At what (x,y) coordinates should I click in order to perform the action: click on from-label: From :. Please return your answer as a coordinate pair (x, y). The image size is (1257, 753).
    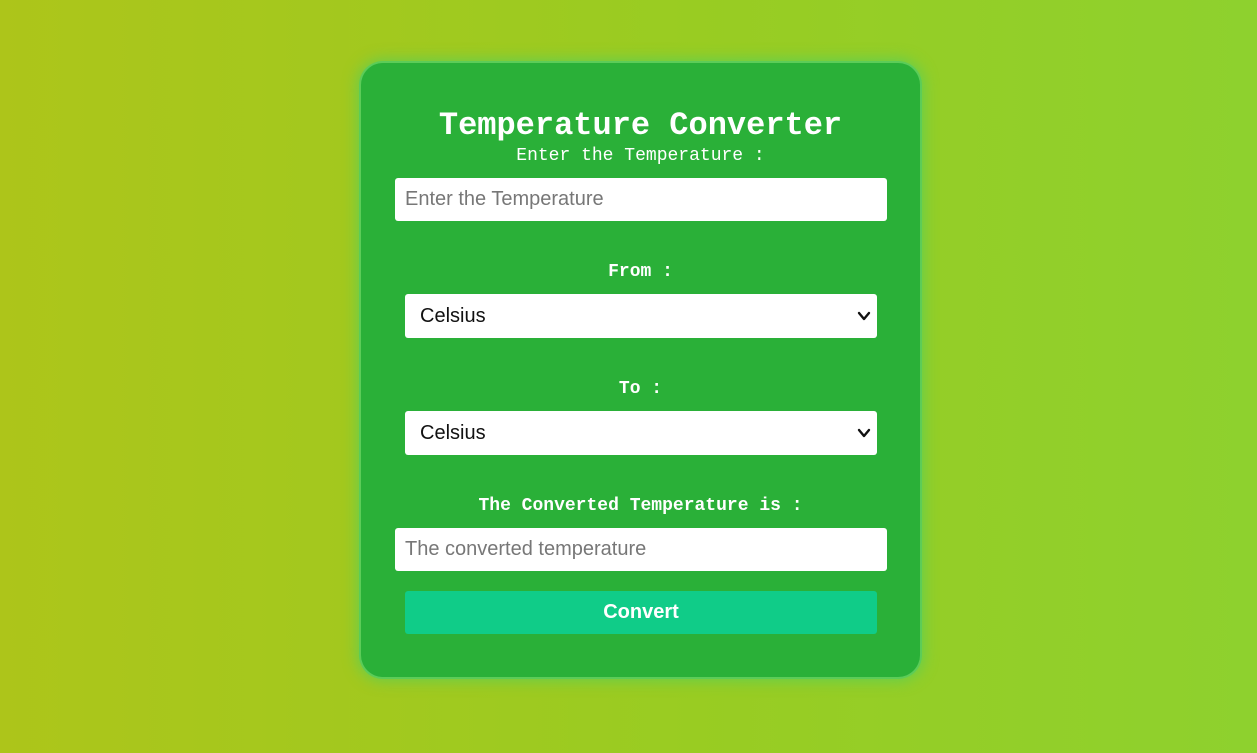
    Looking at the image, I should click on (640, 272).